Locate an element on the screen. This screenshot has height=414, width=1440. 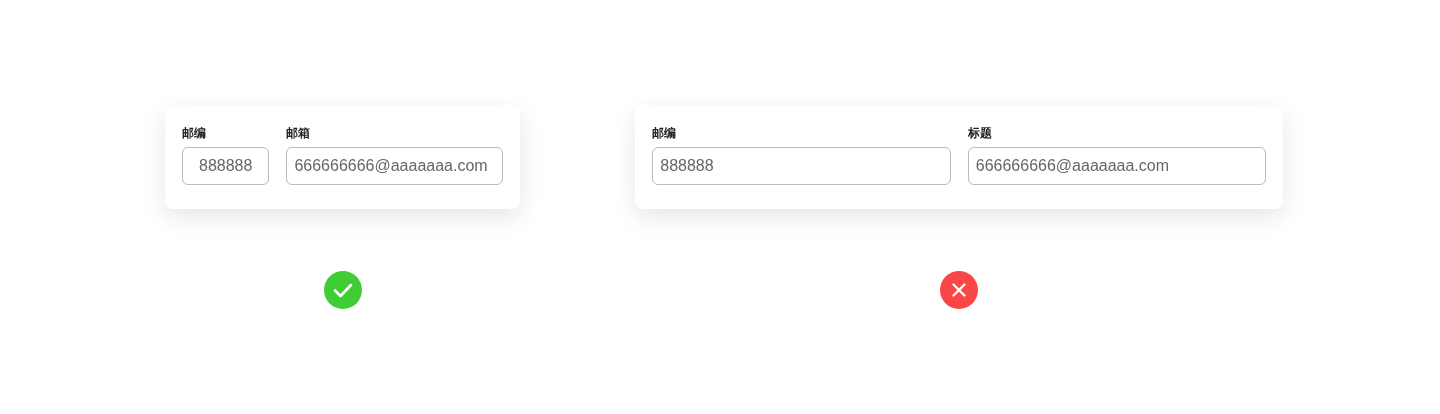
check-circle-icon is located at coordinates (342, 290).